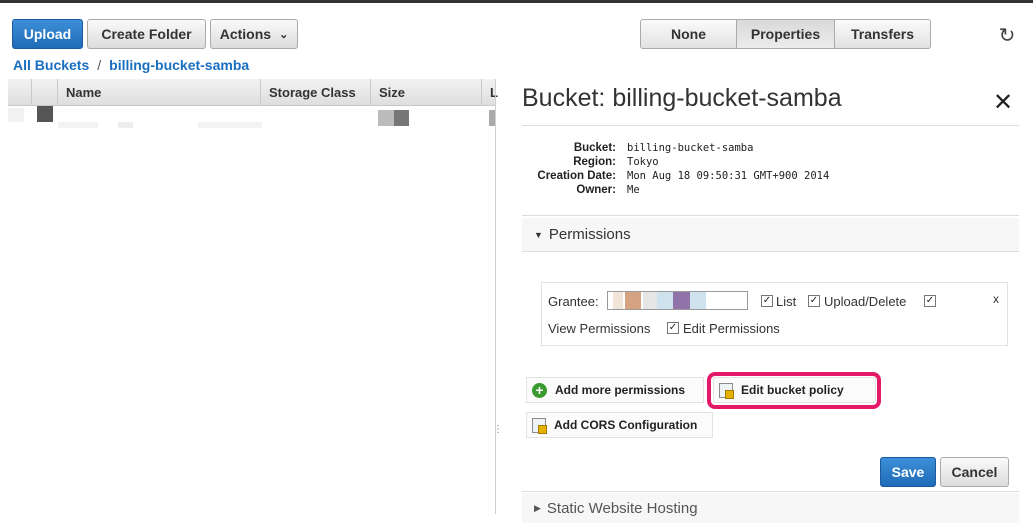 This screenshot has width=1033, height=523. What do you see at coordinates (20, 92) in the screenshot?
I see `select-column` at bounding box center [20, 92].